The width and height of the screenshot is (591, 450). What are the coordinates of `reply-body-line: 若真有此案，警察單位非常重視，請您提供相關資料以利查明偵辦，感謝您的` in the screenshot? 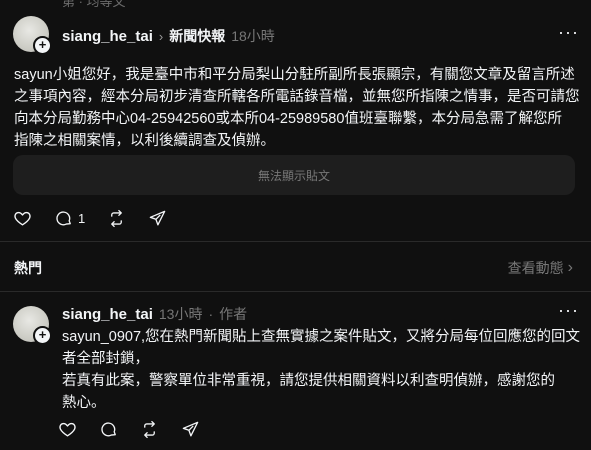 It's located at (308, 381).